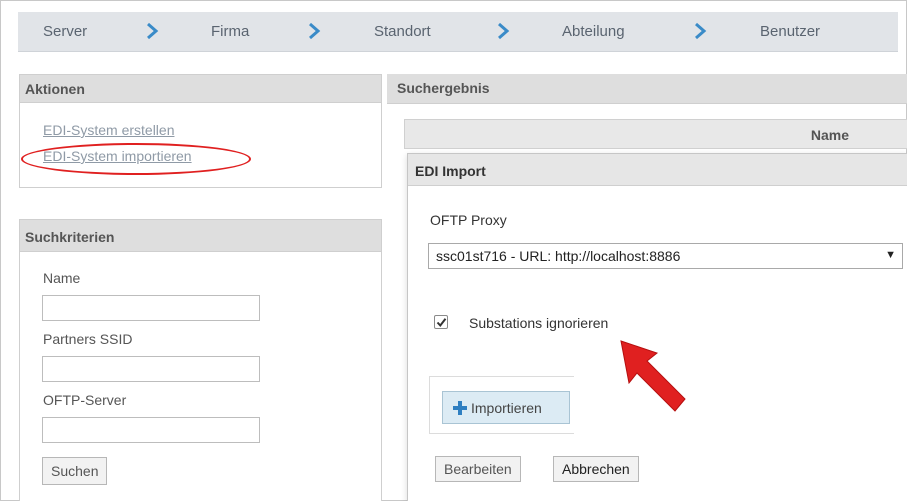  What do you see at coordinates (108, 130) in the screenshot?
I see `create-edi-system-link: EDI-System erstellen` at bounding box center [108, 130].